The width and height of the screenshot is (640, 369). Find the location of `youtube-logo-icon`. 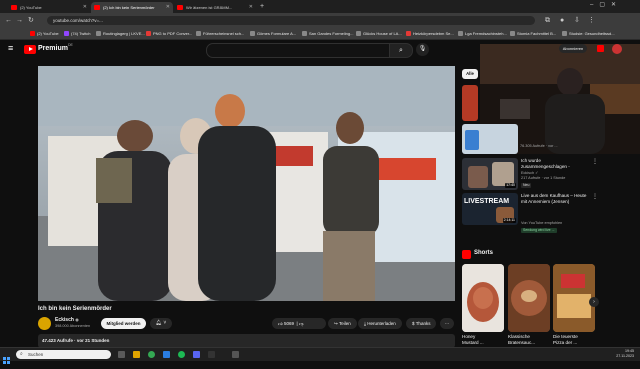

youtube-logo-icon is located at coordinates (30, 49).